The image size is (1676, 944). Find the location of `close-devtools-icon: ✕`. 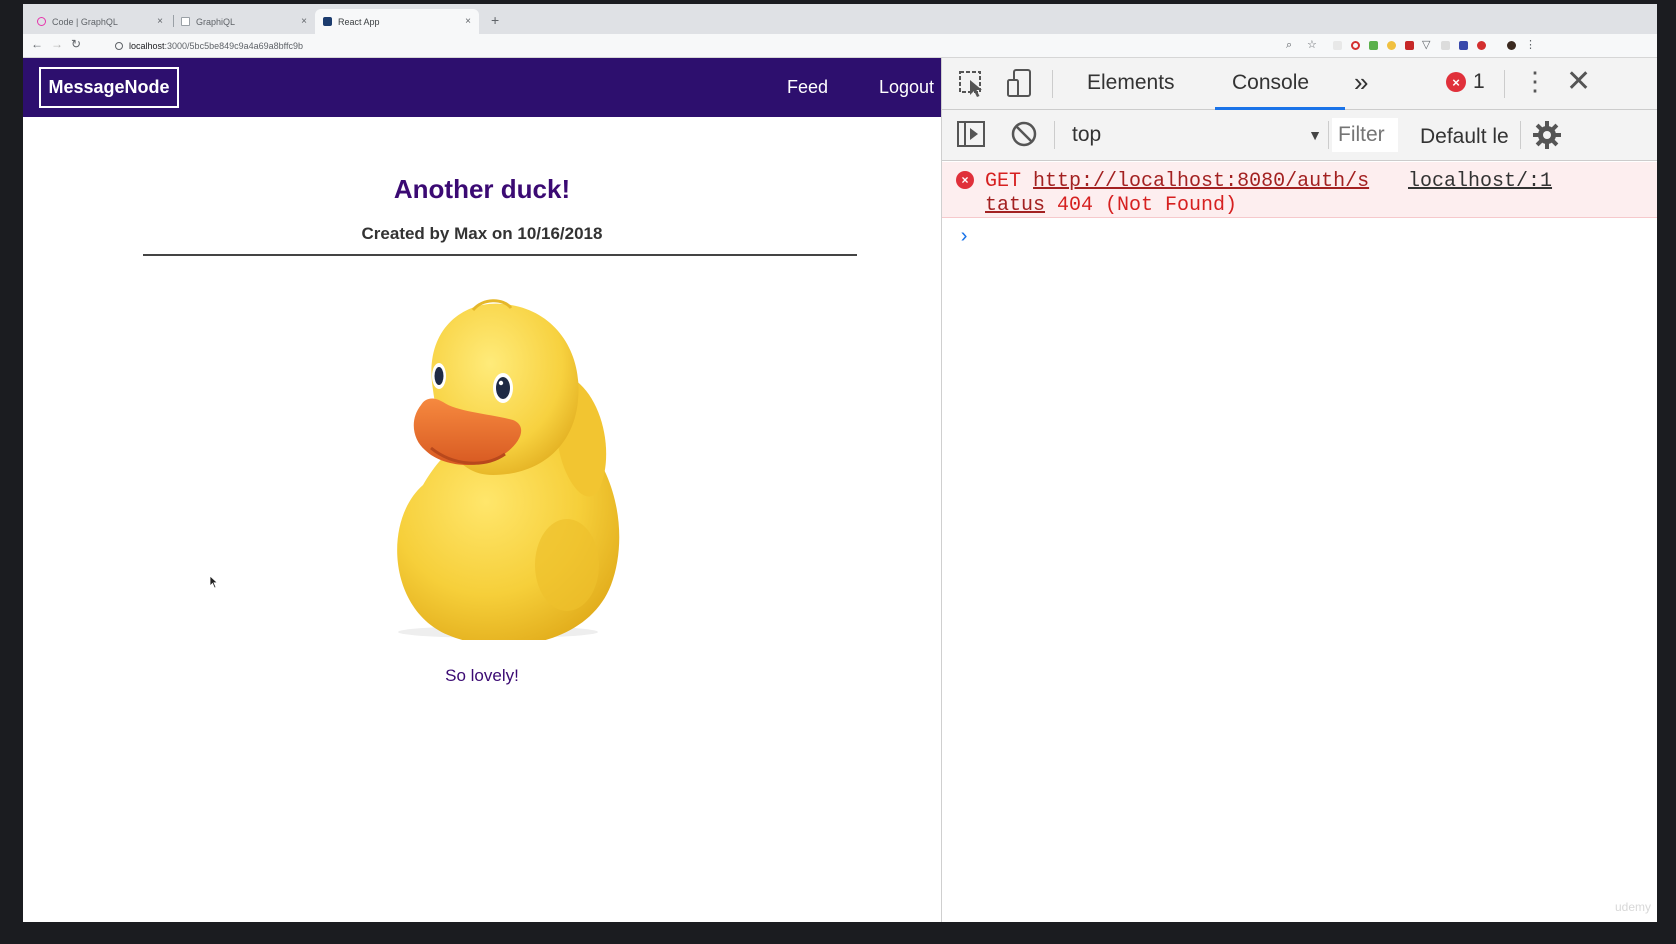

close-devtools-icon: ✕ is located at coordinates (1578, 81).